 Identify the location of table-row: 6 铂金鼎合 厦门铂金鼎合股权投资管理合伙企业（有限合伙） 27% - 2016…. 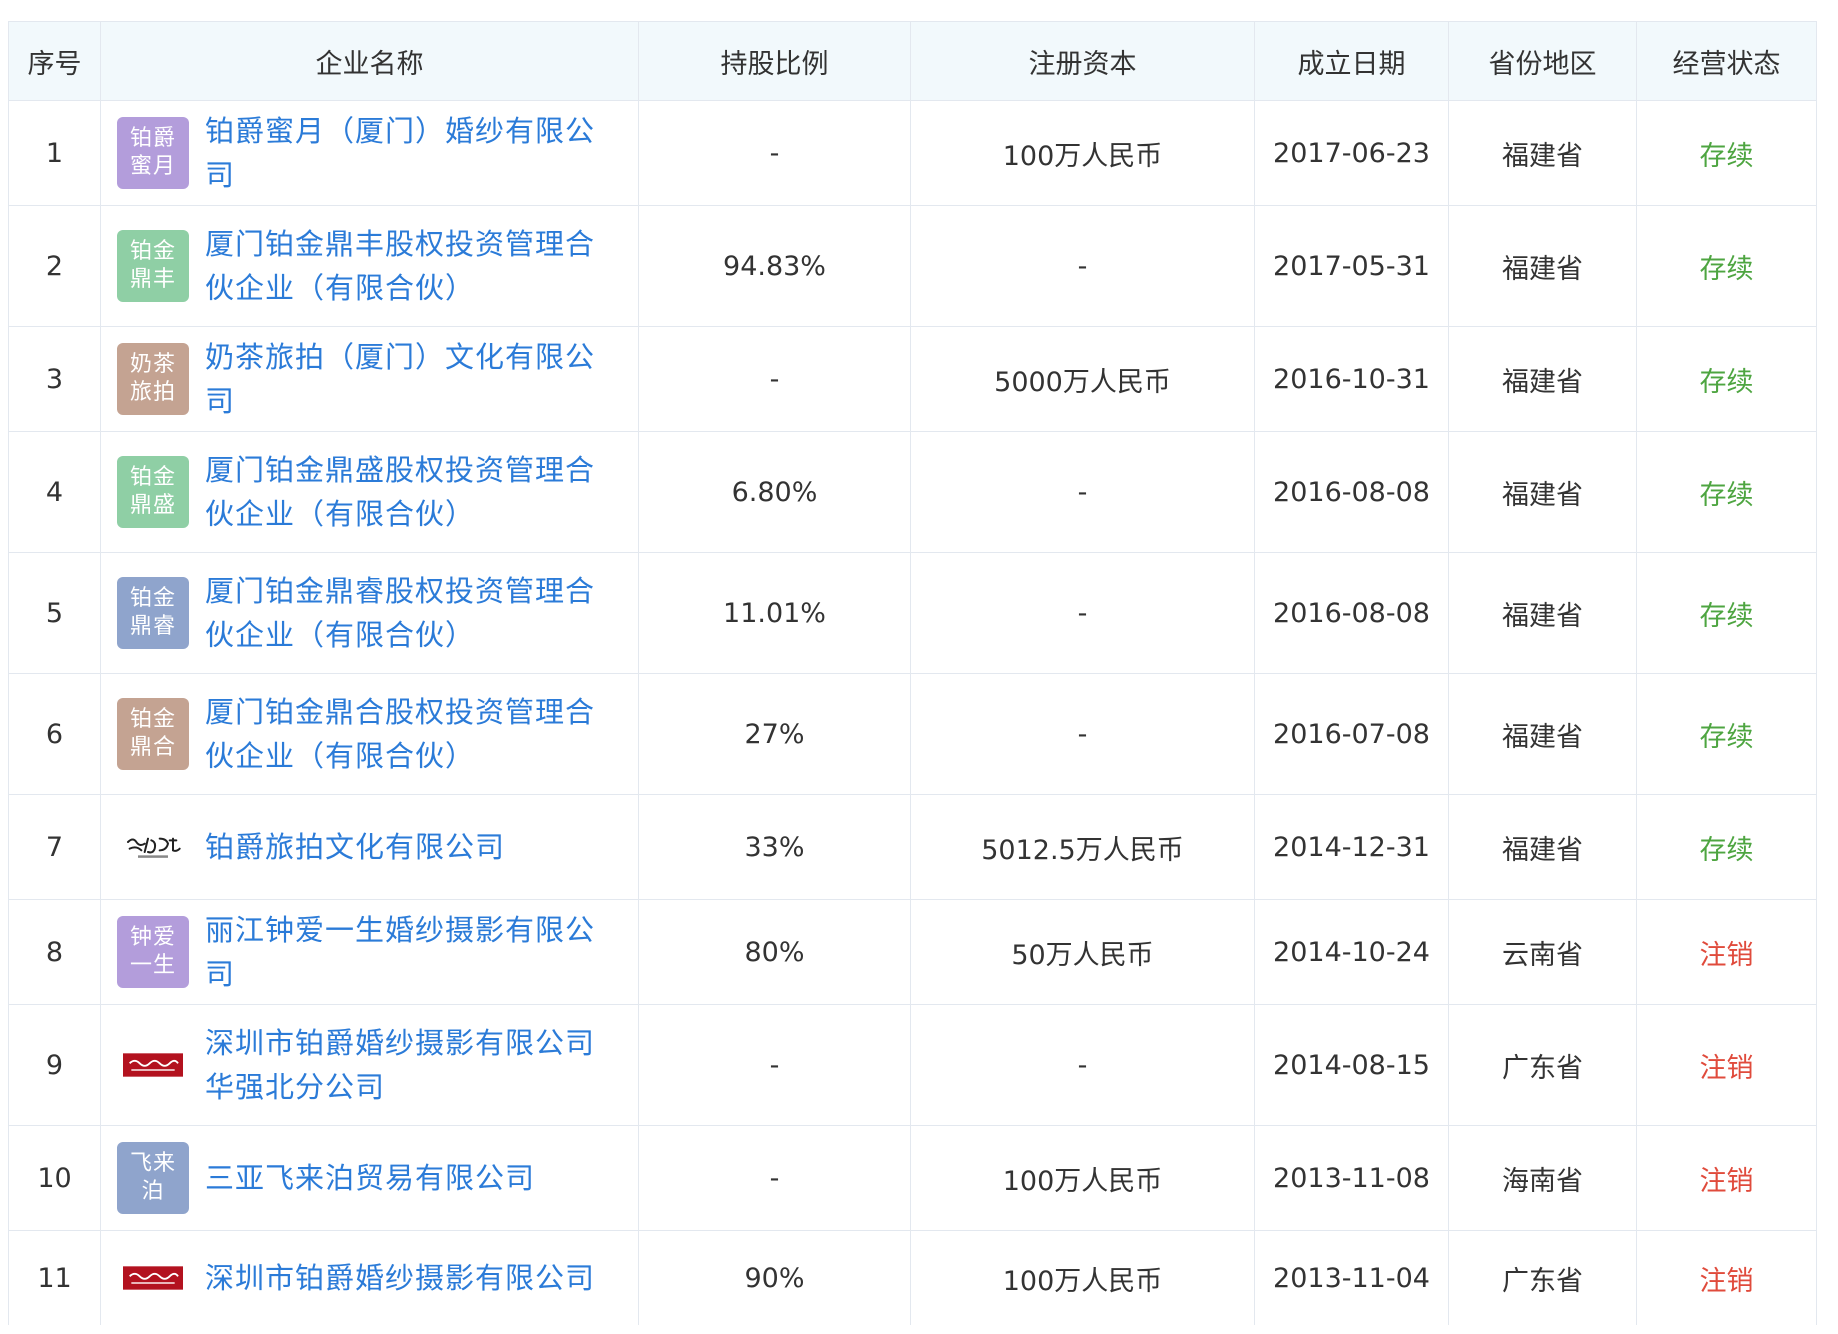
(912, 734).